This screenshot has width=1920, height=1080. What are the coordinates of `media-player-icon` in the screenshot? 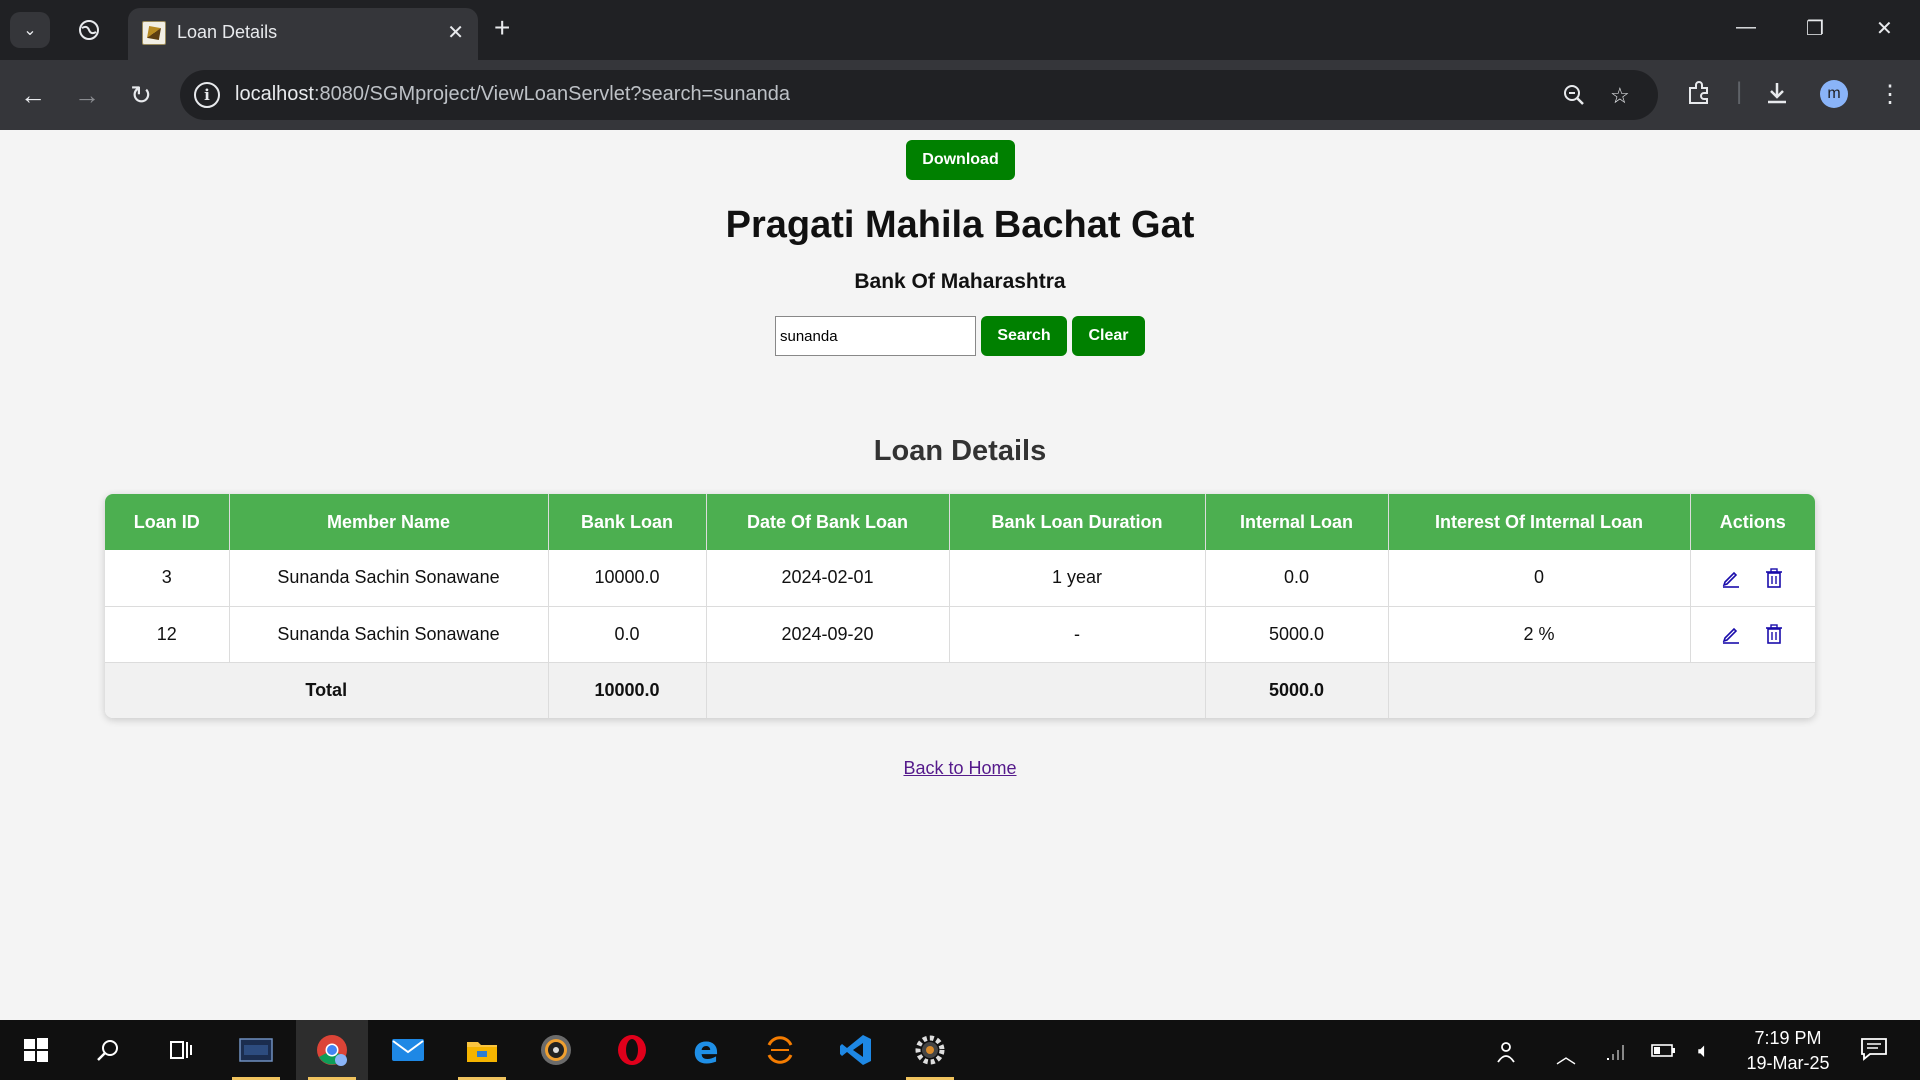 It's located at (556, 1050).